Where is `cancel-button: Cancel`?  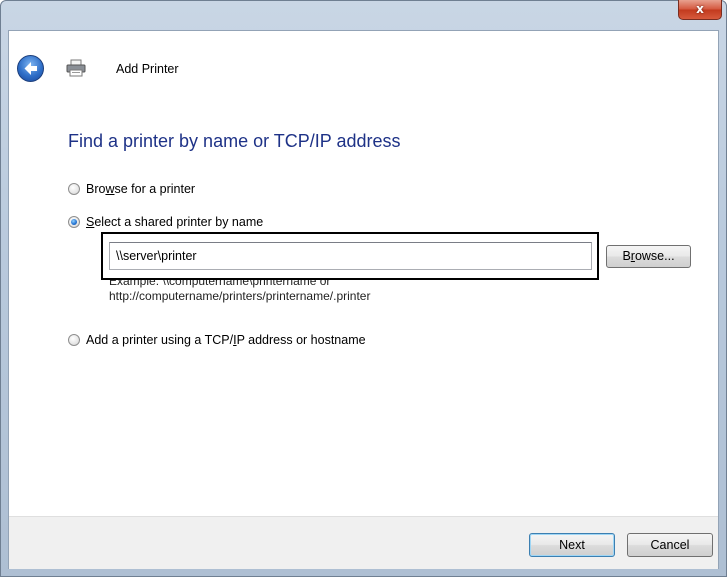
cancel-button: Cancel is located at coordinates (670, 545).